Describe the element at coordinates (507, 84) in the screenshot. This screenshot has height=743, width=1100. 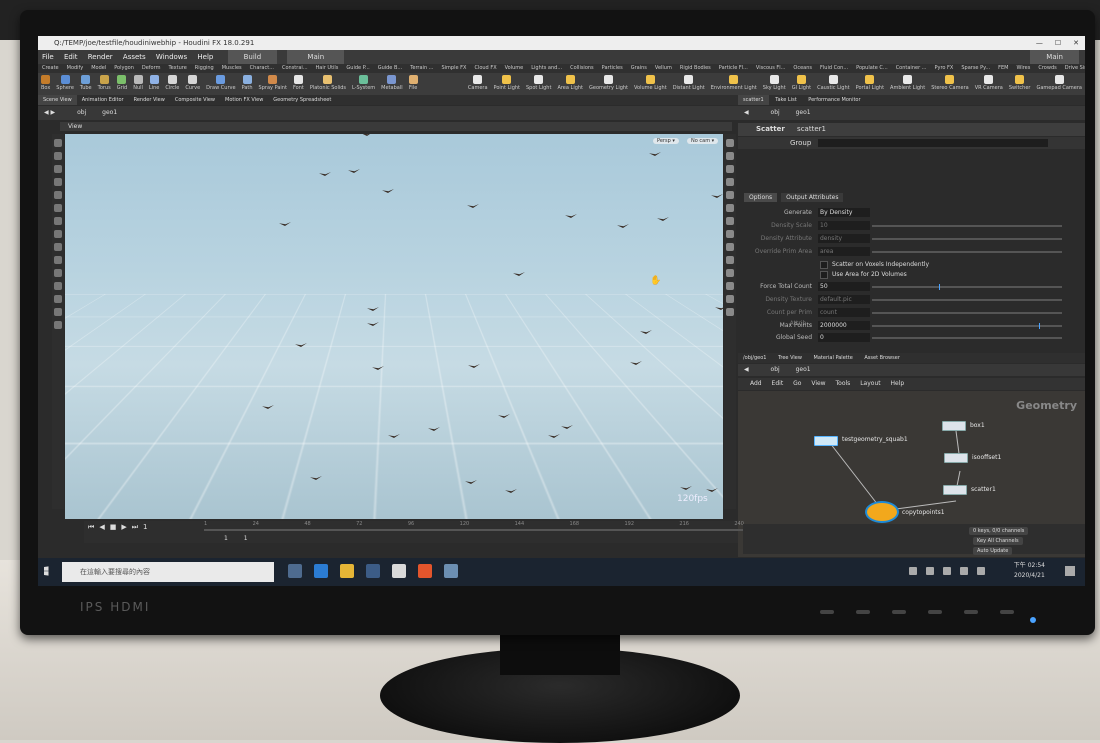
I see `shelf-tool-point-light: Point Light` at that location.